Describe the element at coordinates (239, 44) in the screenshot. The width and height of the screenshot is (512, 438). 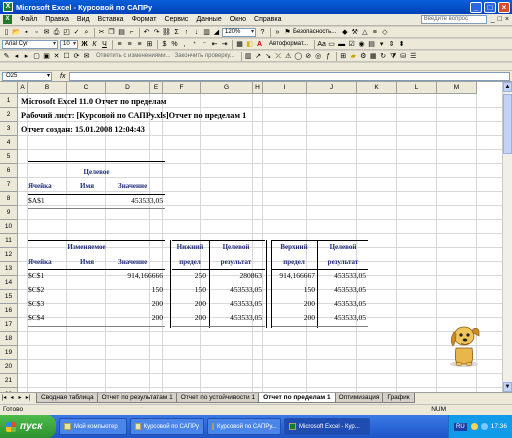
I see `borders-icon: ▦` at that location.